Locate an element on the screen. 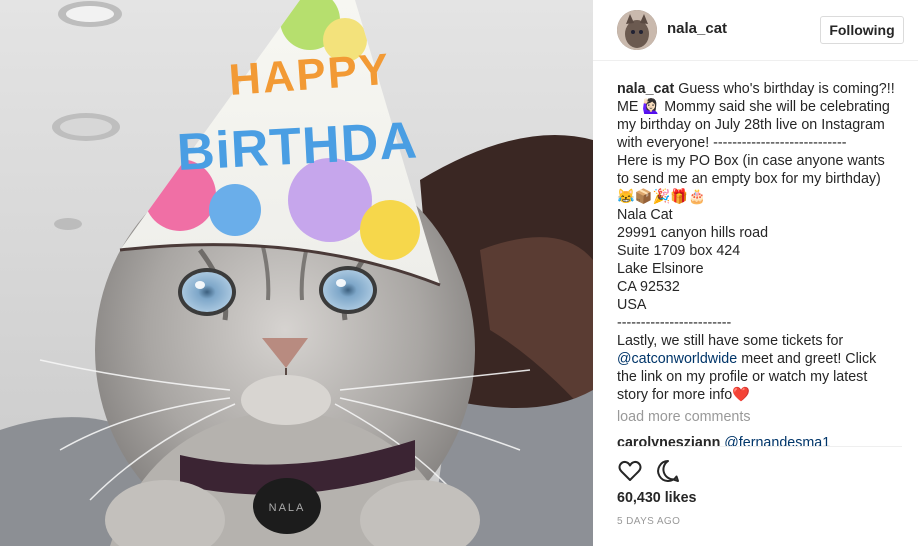 This screenshot has height=546, width=918. post-timestamp: 5 DAYS AGO is located at coordinates (648, 521).